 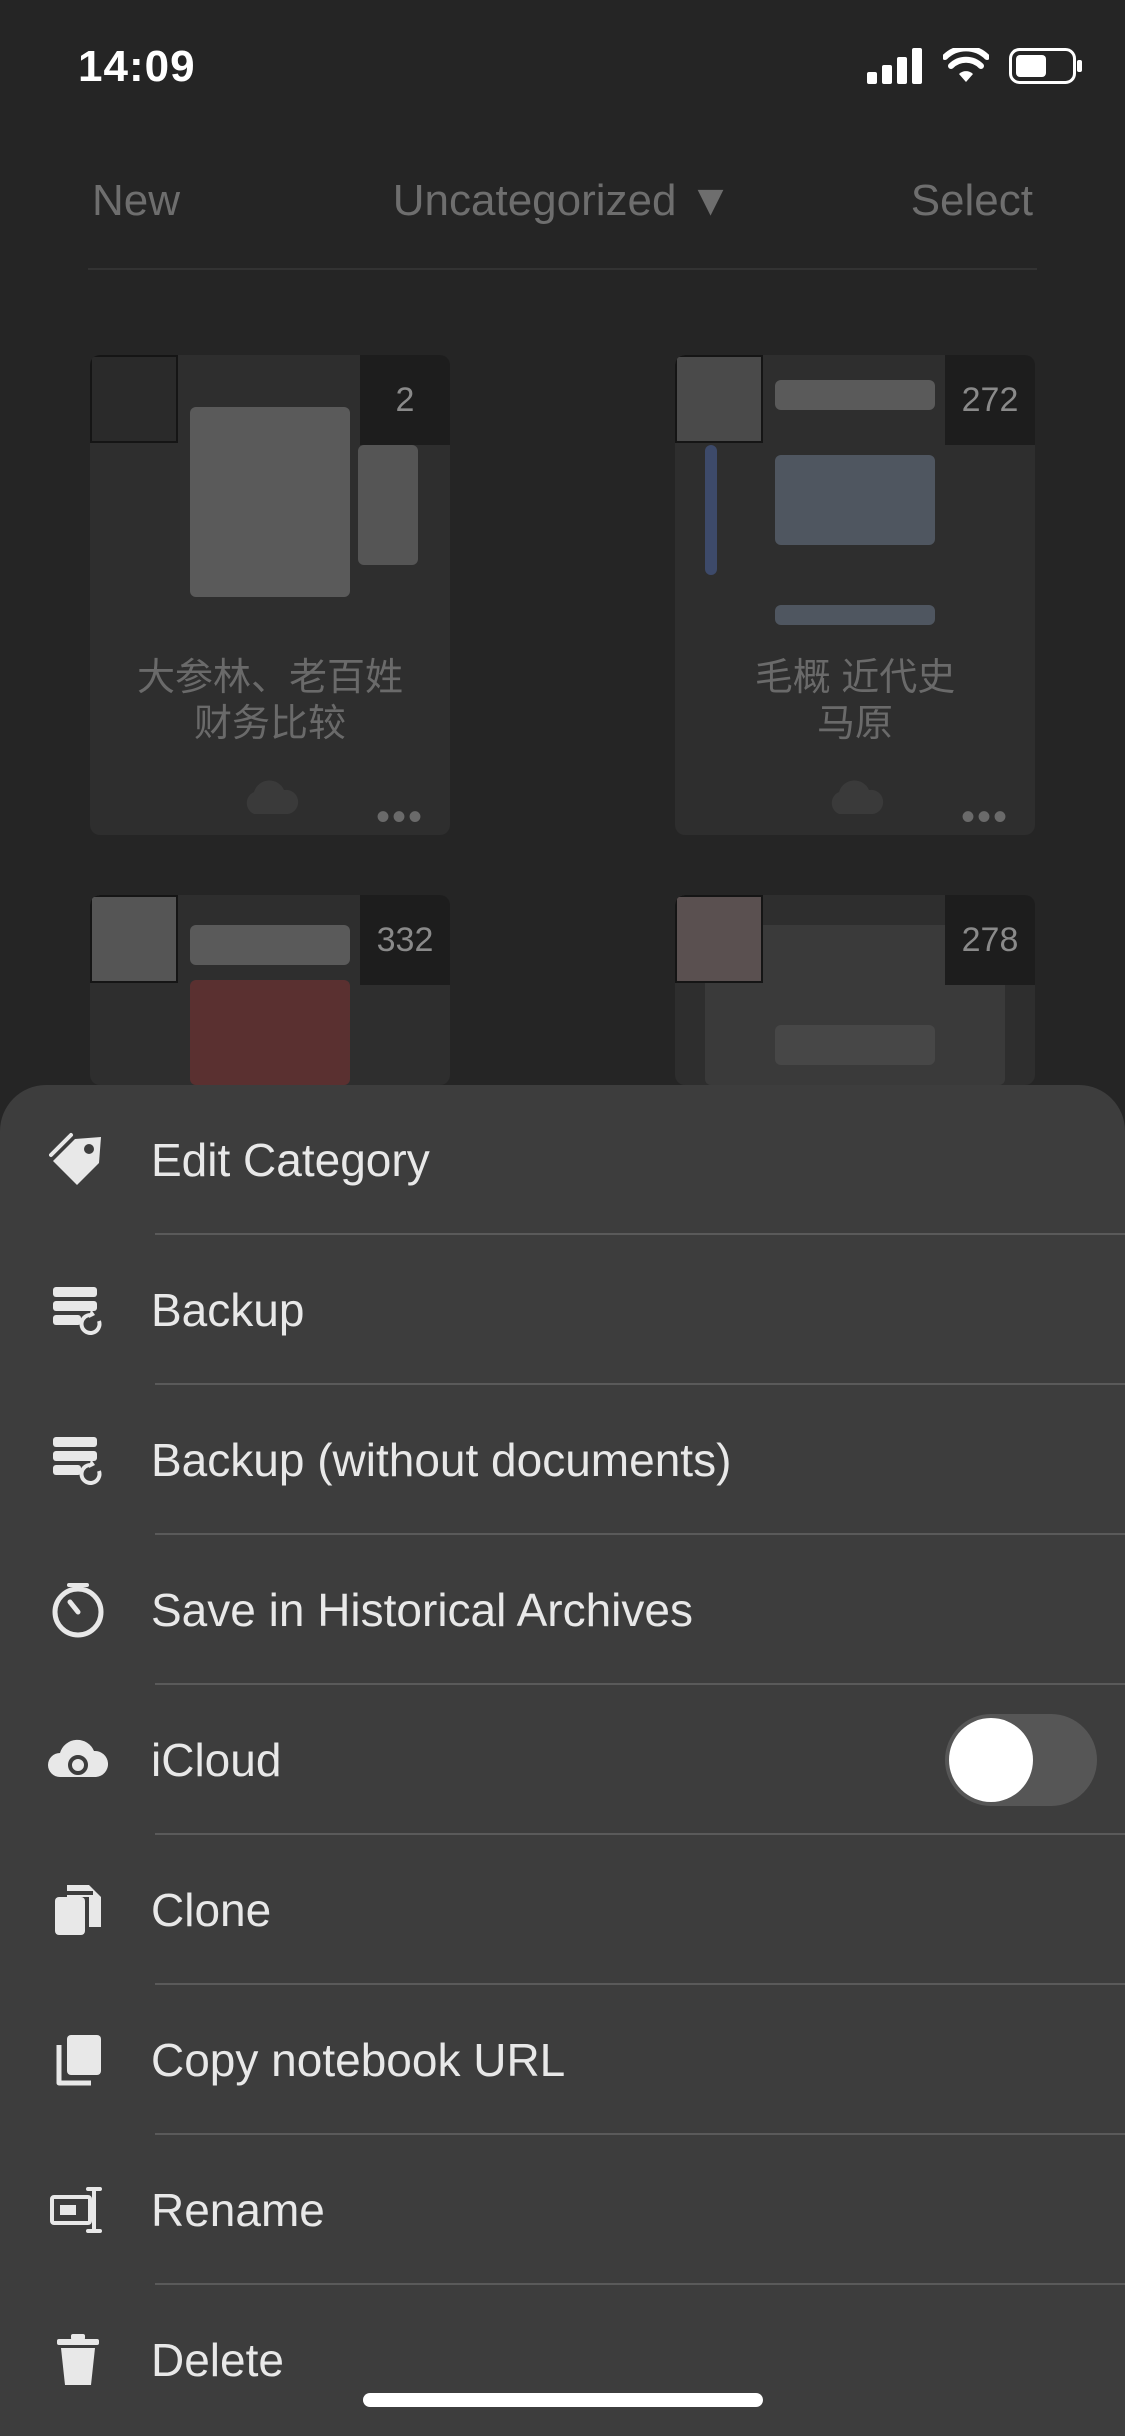 What do you see at coordinates (269, 701) in the screenshot?
I see `notebook-title: 大参林、老百姓 财务比较` at bounding box center [269, 701].